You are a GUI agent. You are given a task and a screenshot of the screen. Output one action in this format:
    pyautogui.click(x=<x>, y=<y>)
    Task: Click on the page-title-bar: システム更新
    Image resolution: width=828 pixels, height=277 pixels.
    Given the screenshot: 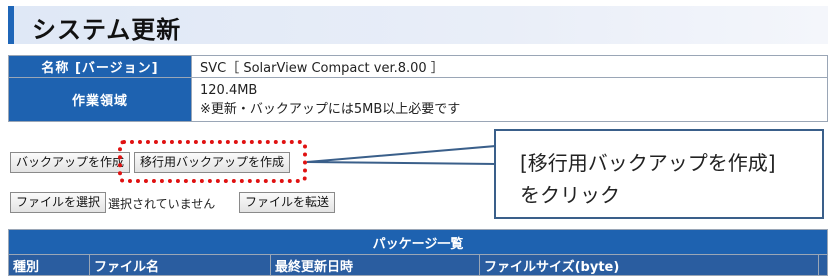 What is the action you would take?
    pyautogui.click(x=418, y=25)
    